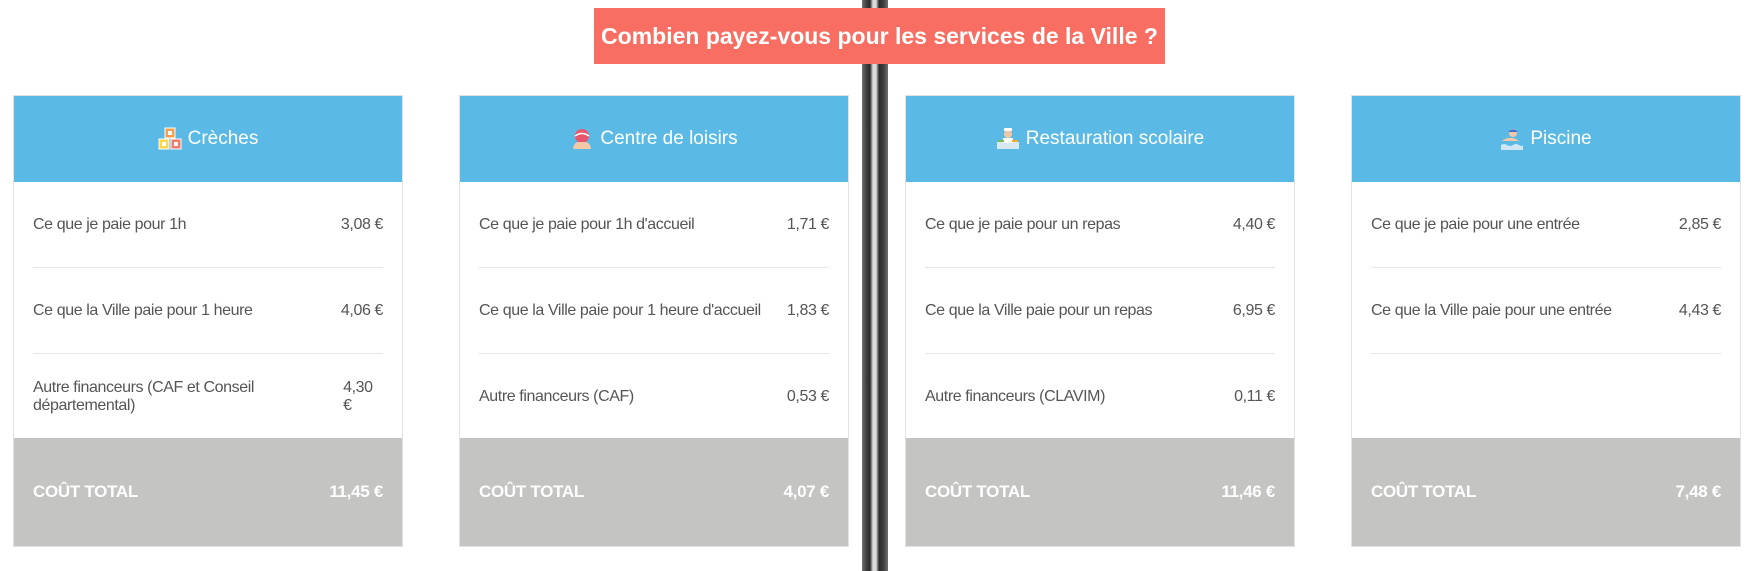 This screenshot has width=1764, height=571. Describe the element at coordinates (556, 396) in the screenshot. I see `row-label: Autre financeurs (CAF)` at that location.